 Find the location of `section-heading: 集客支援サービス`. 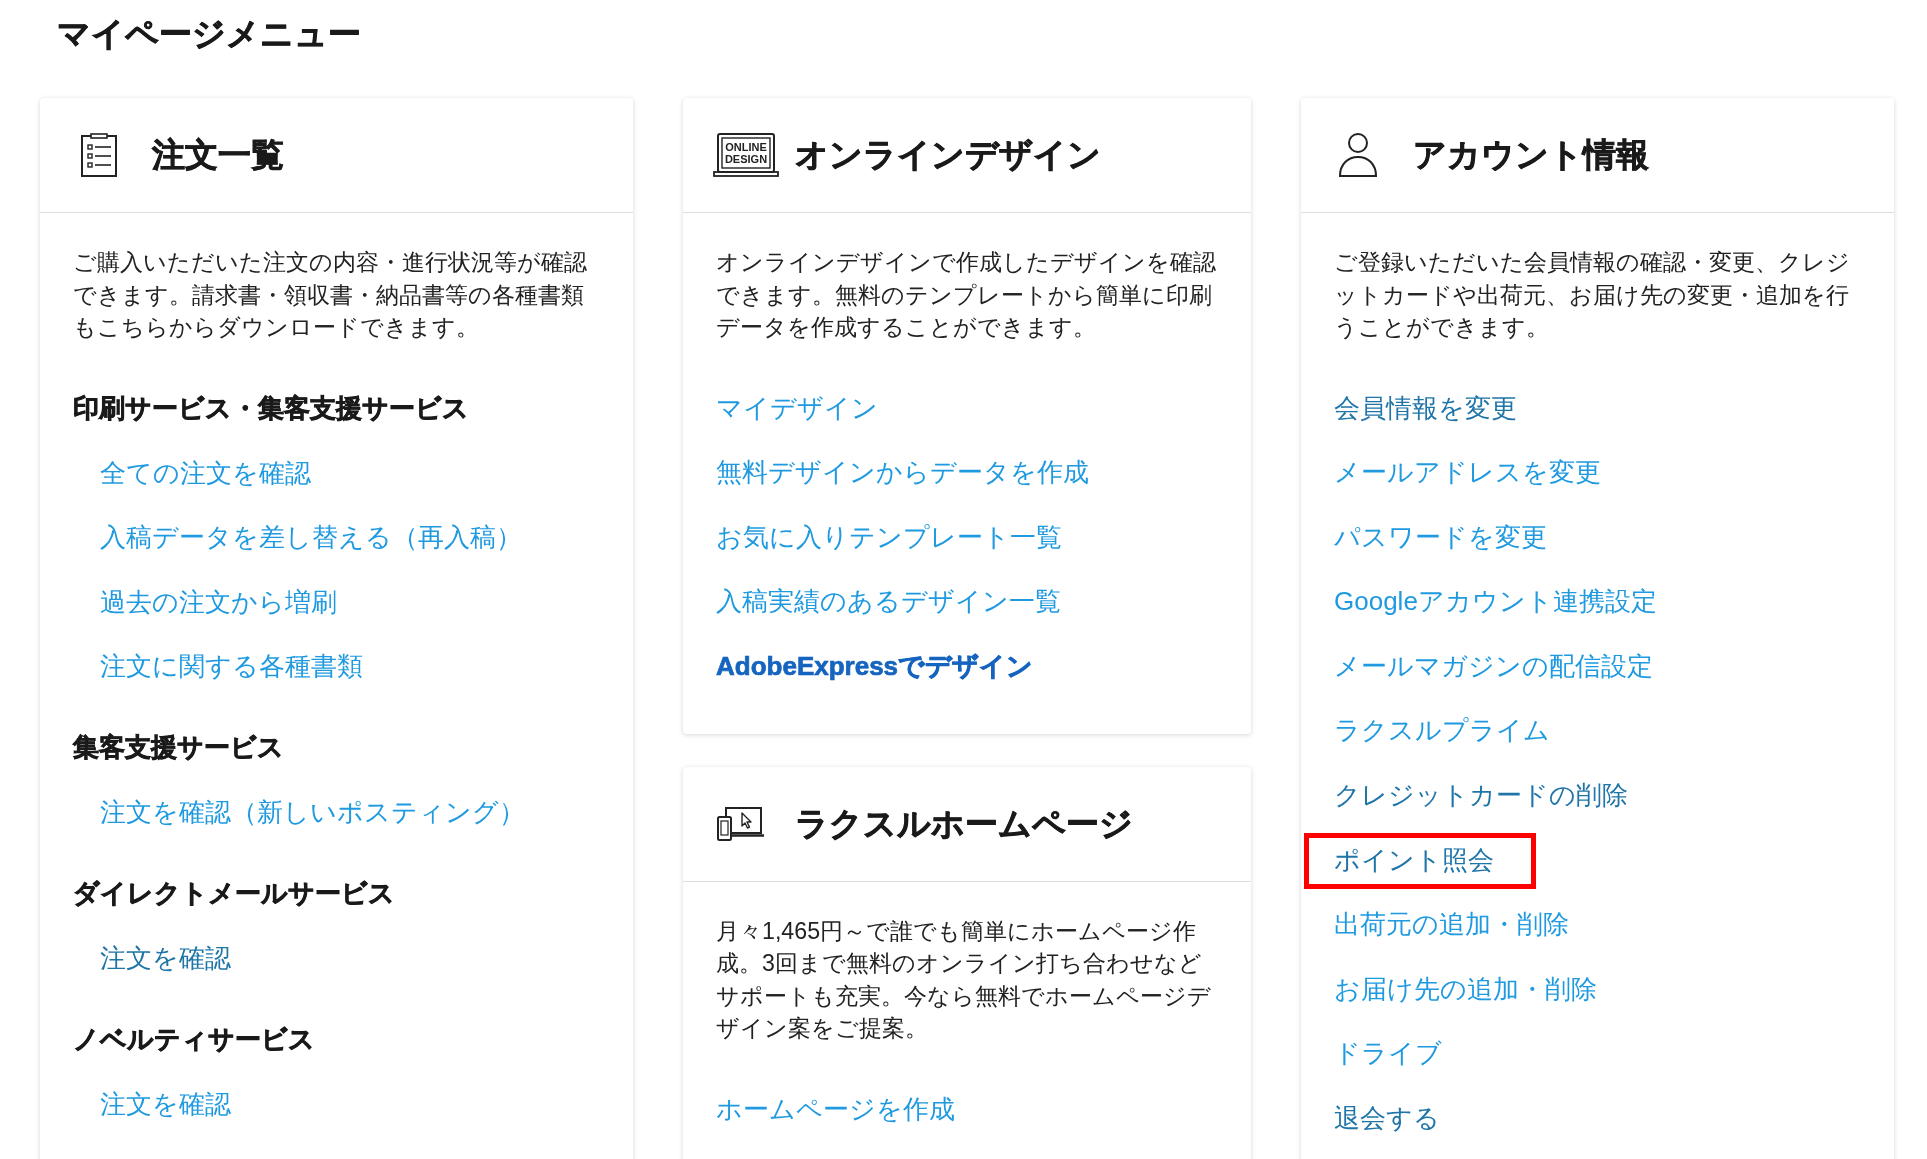

section-heading: 集客支援サービス is located at coordinates (178, 748).